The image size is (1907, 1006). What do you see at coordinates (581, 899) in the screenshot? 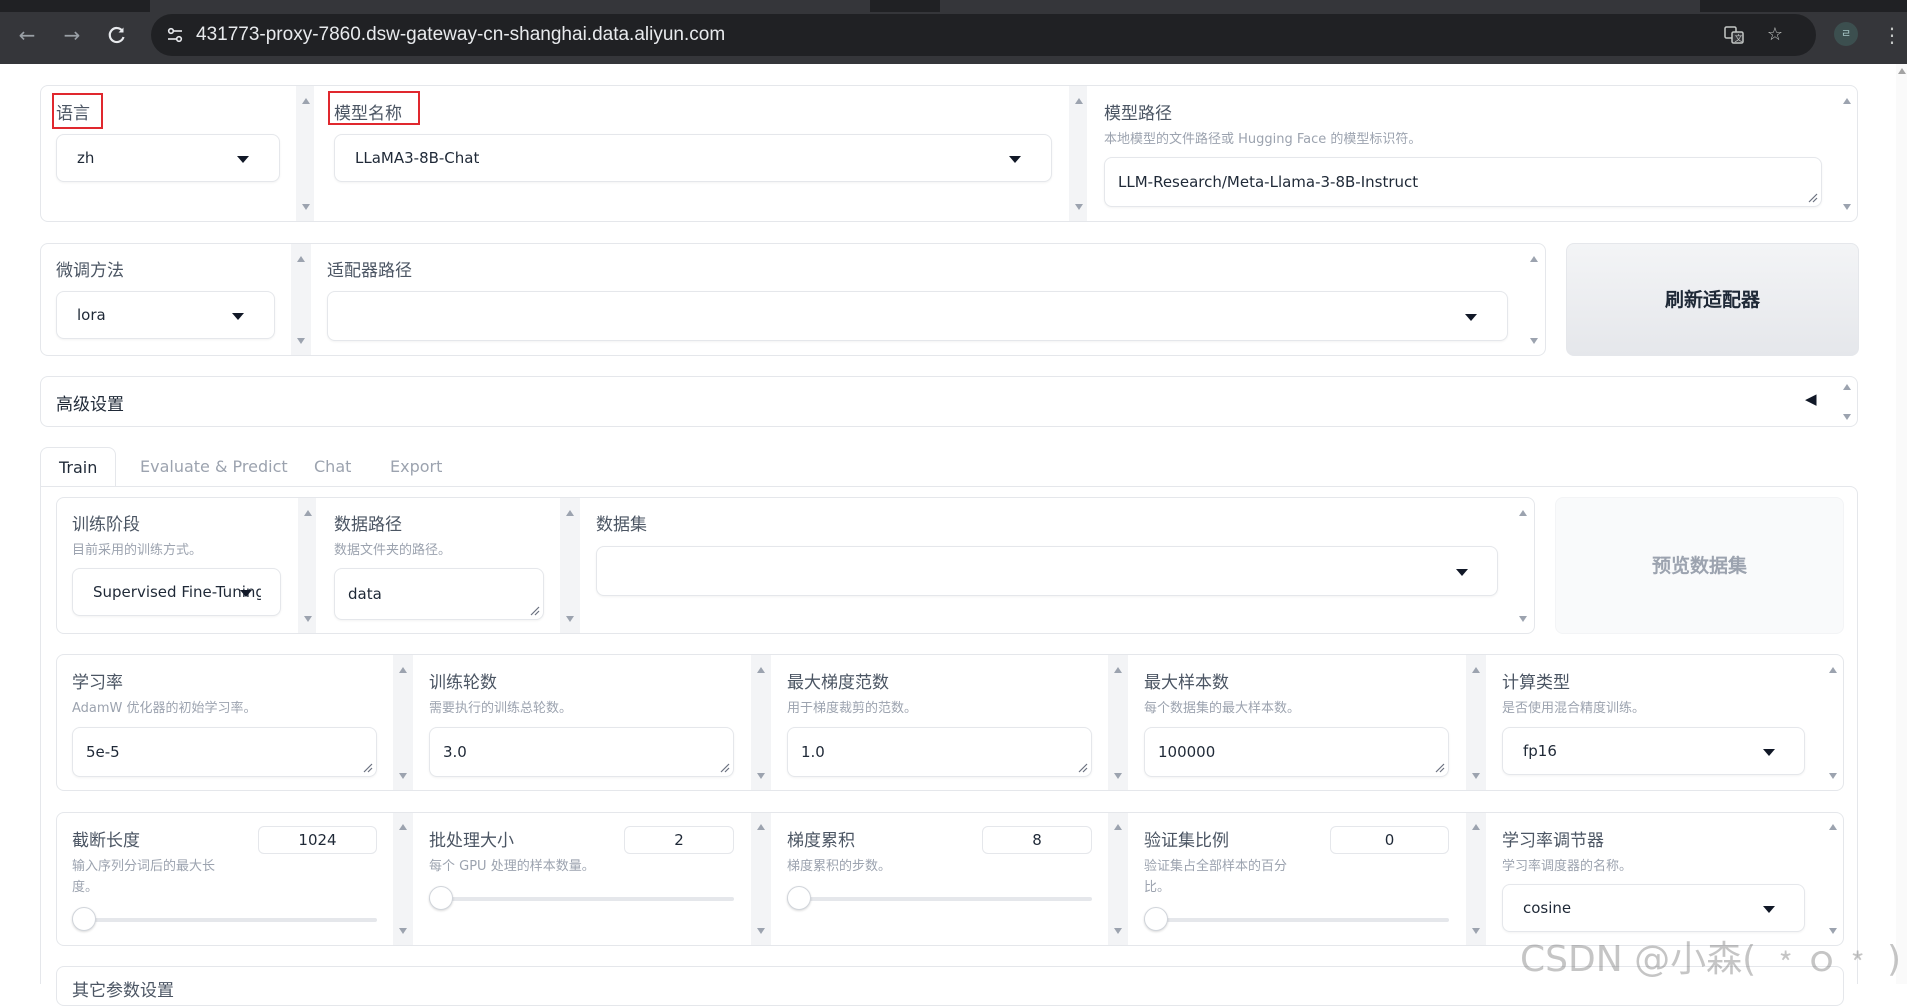
I see `batch-size-slider` at bounding box center [581, 899].